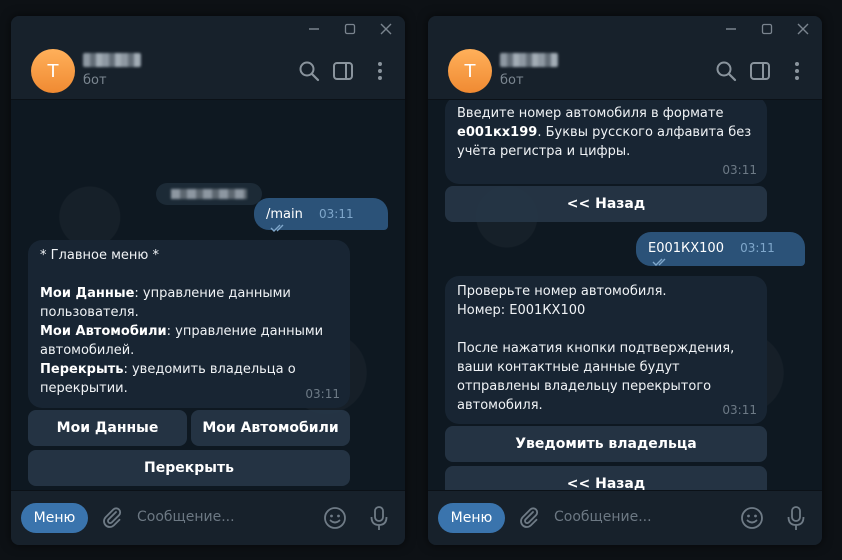 This screenshot has height=560, width=842. I want to click on outgoing-message: /main 03:11, so click(321, 215).